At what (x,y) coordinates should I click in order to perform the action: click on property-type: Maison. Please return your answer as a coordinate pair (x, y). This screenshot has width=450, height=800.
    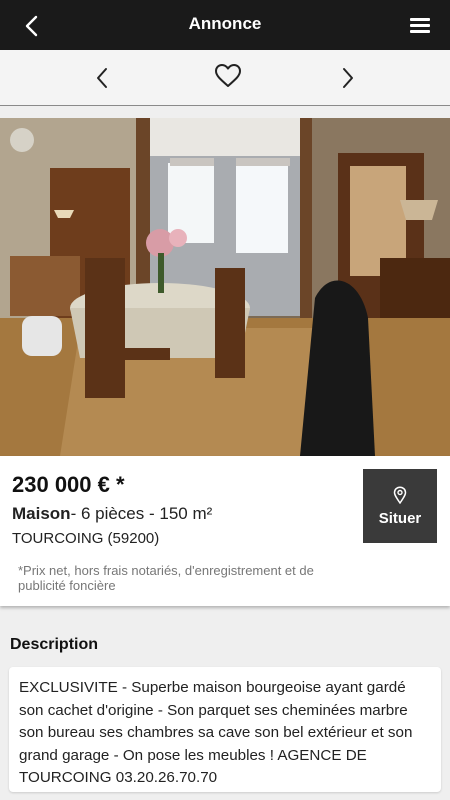
    Looking at the image, I should click on (41, 513).